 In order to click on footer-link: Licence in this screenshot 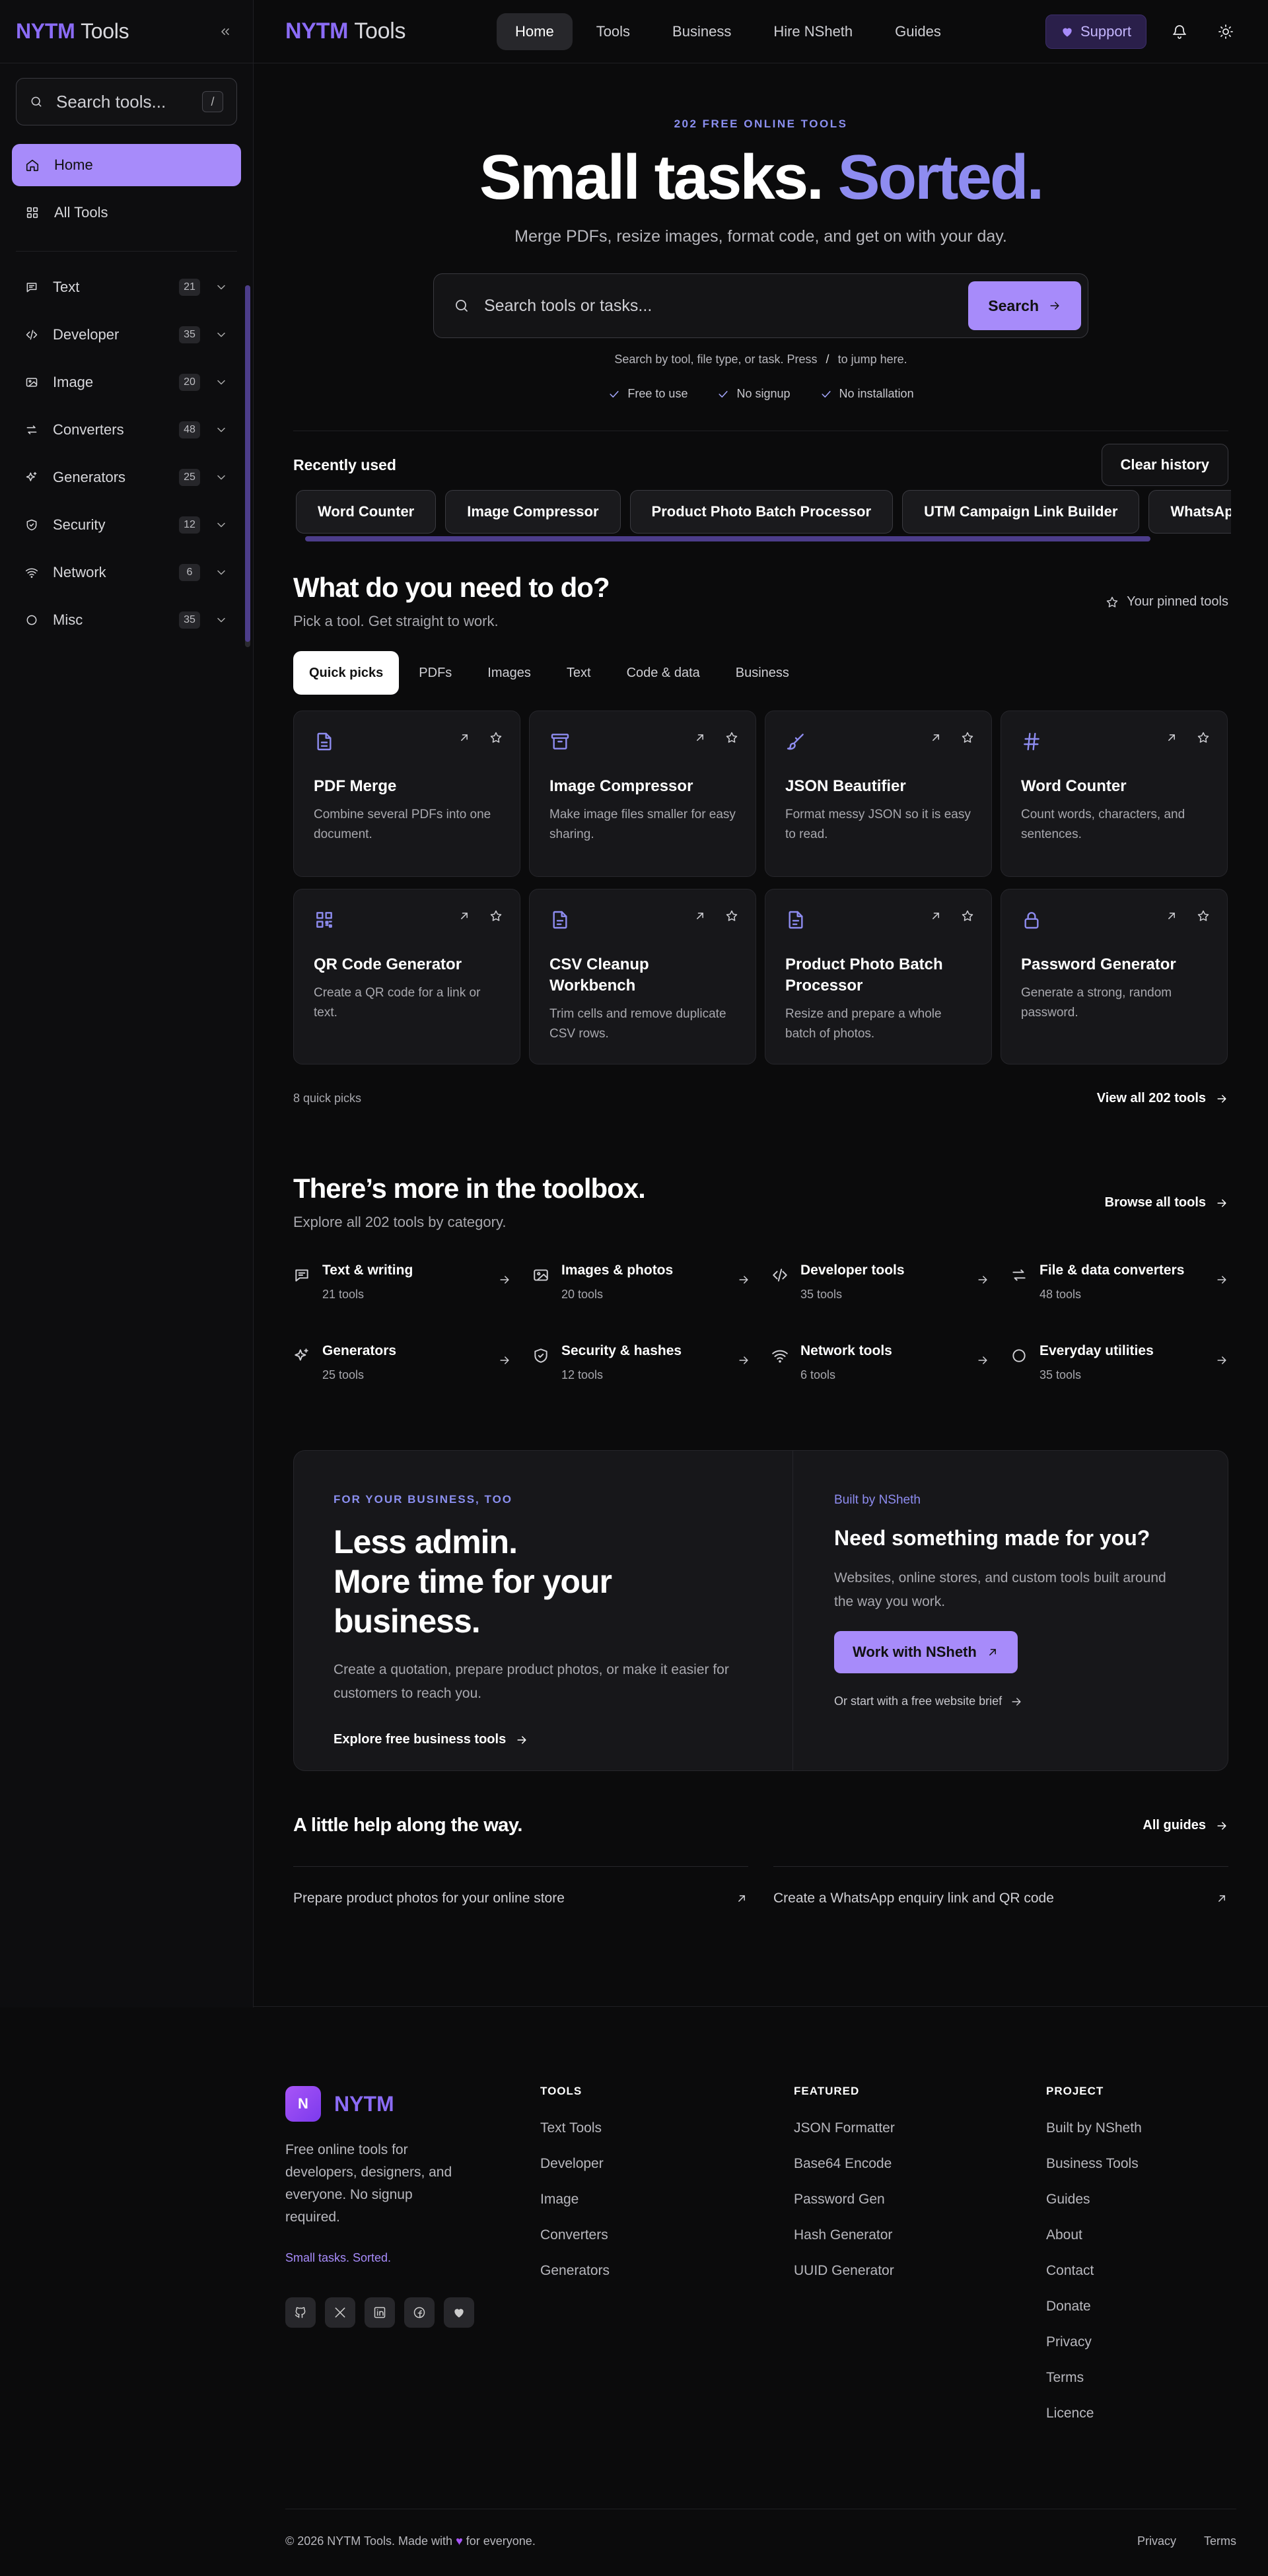, I will do `click(1094, 2424)`.